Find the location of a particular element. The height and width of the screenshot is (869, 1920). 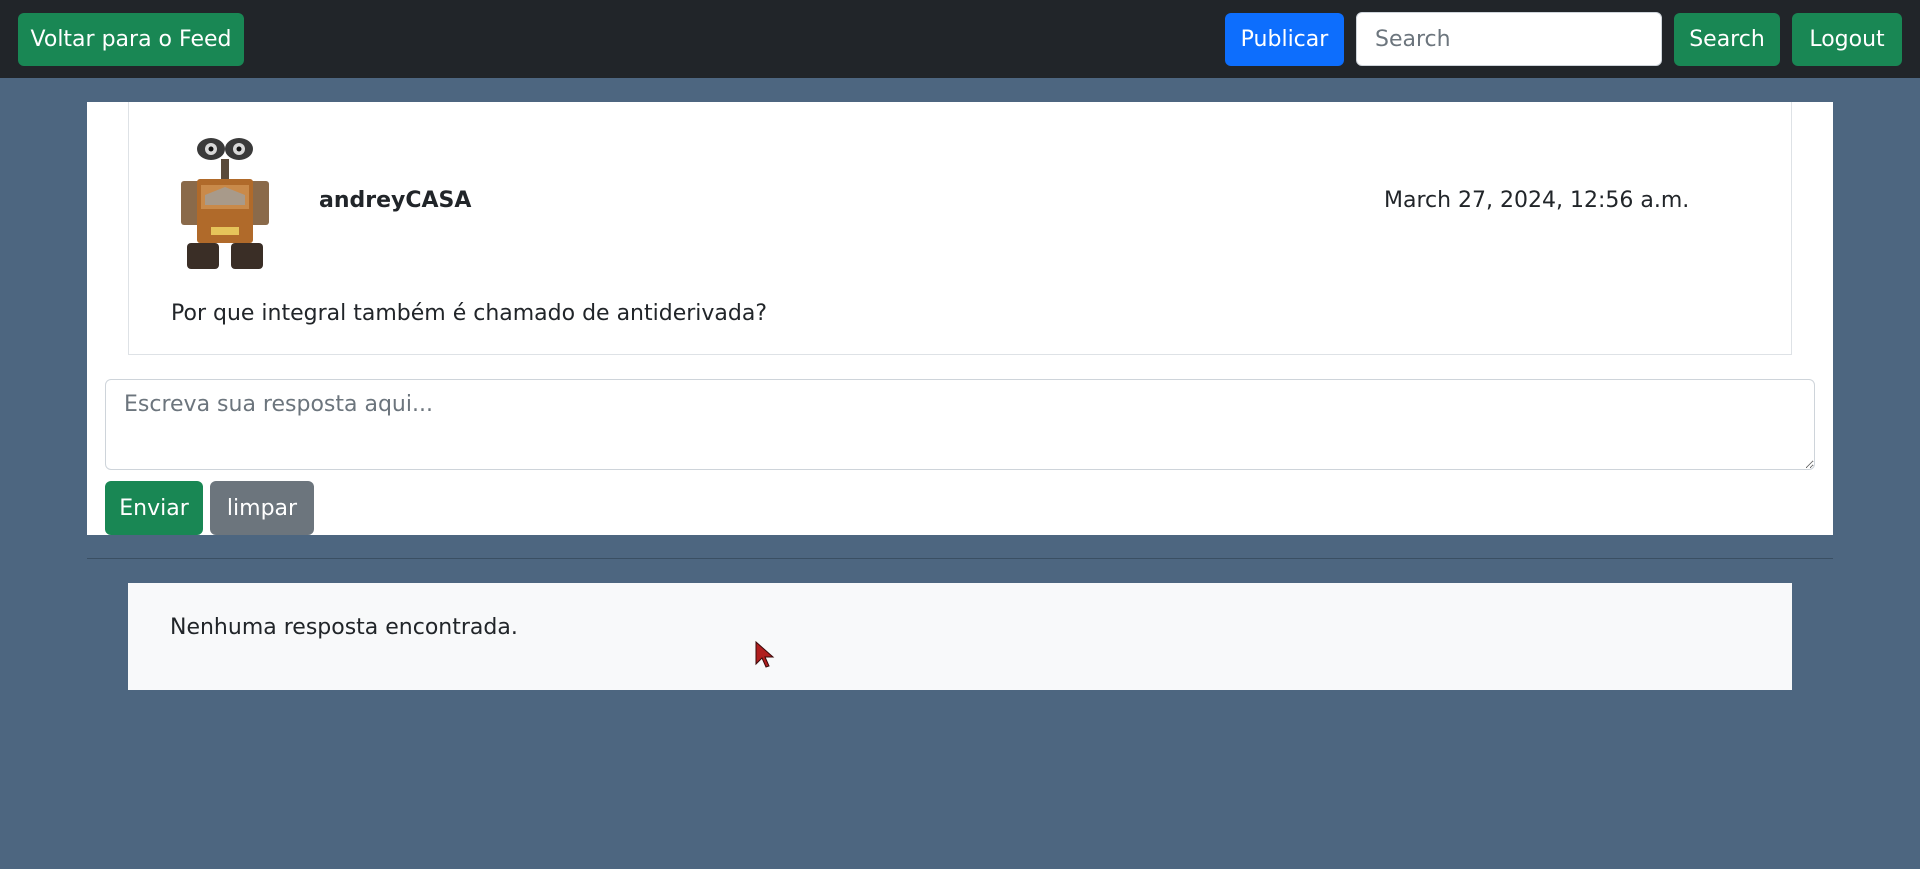

replies-list: Nenhuma resposta encontrada. is located at coordinates (960, 636).